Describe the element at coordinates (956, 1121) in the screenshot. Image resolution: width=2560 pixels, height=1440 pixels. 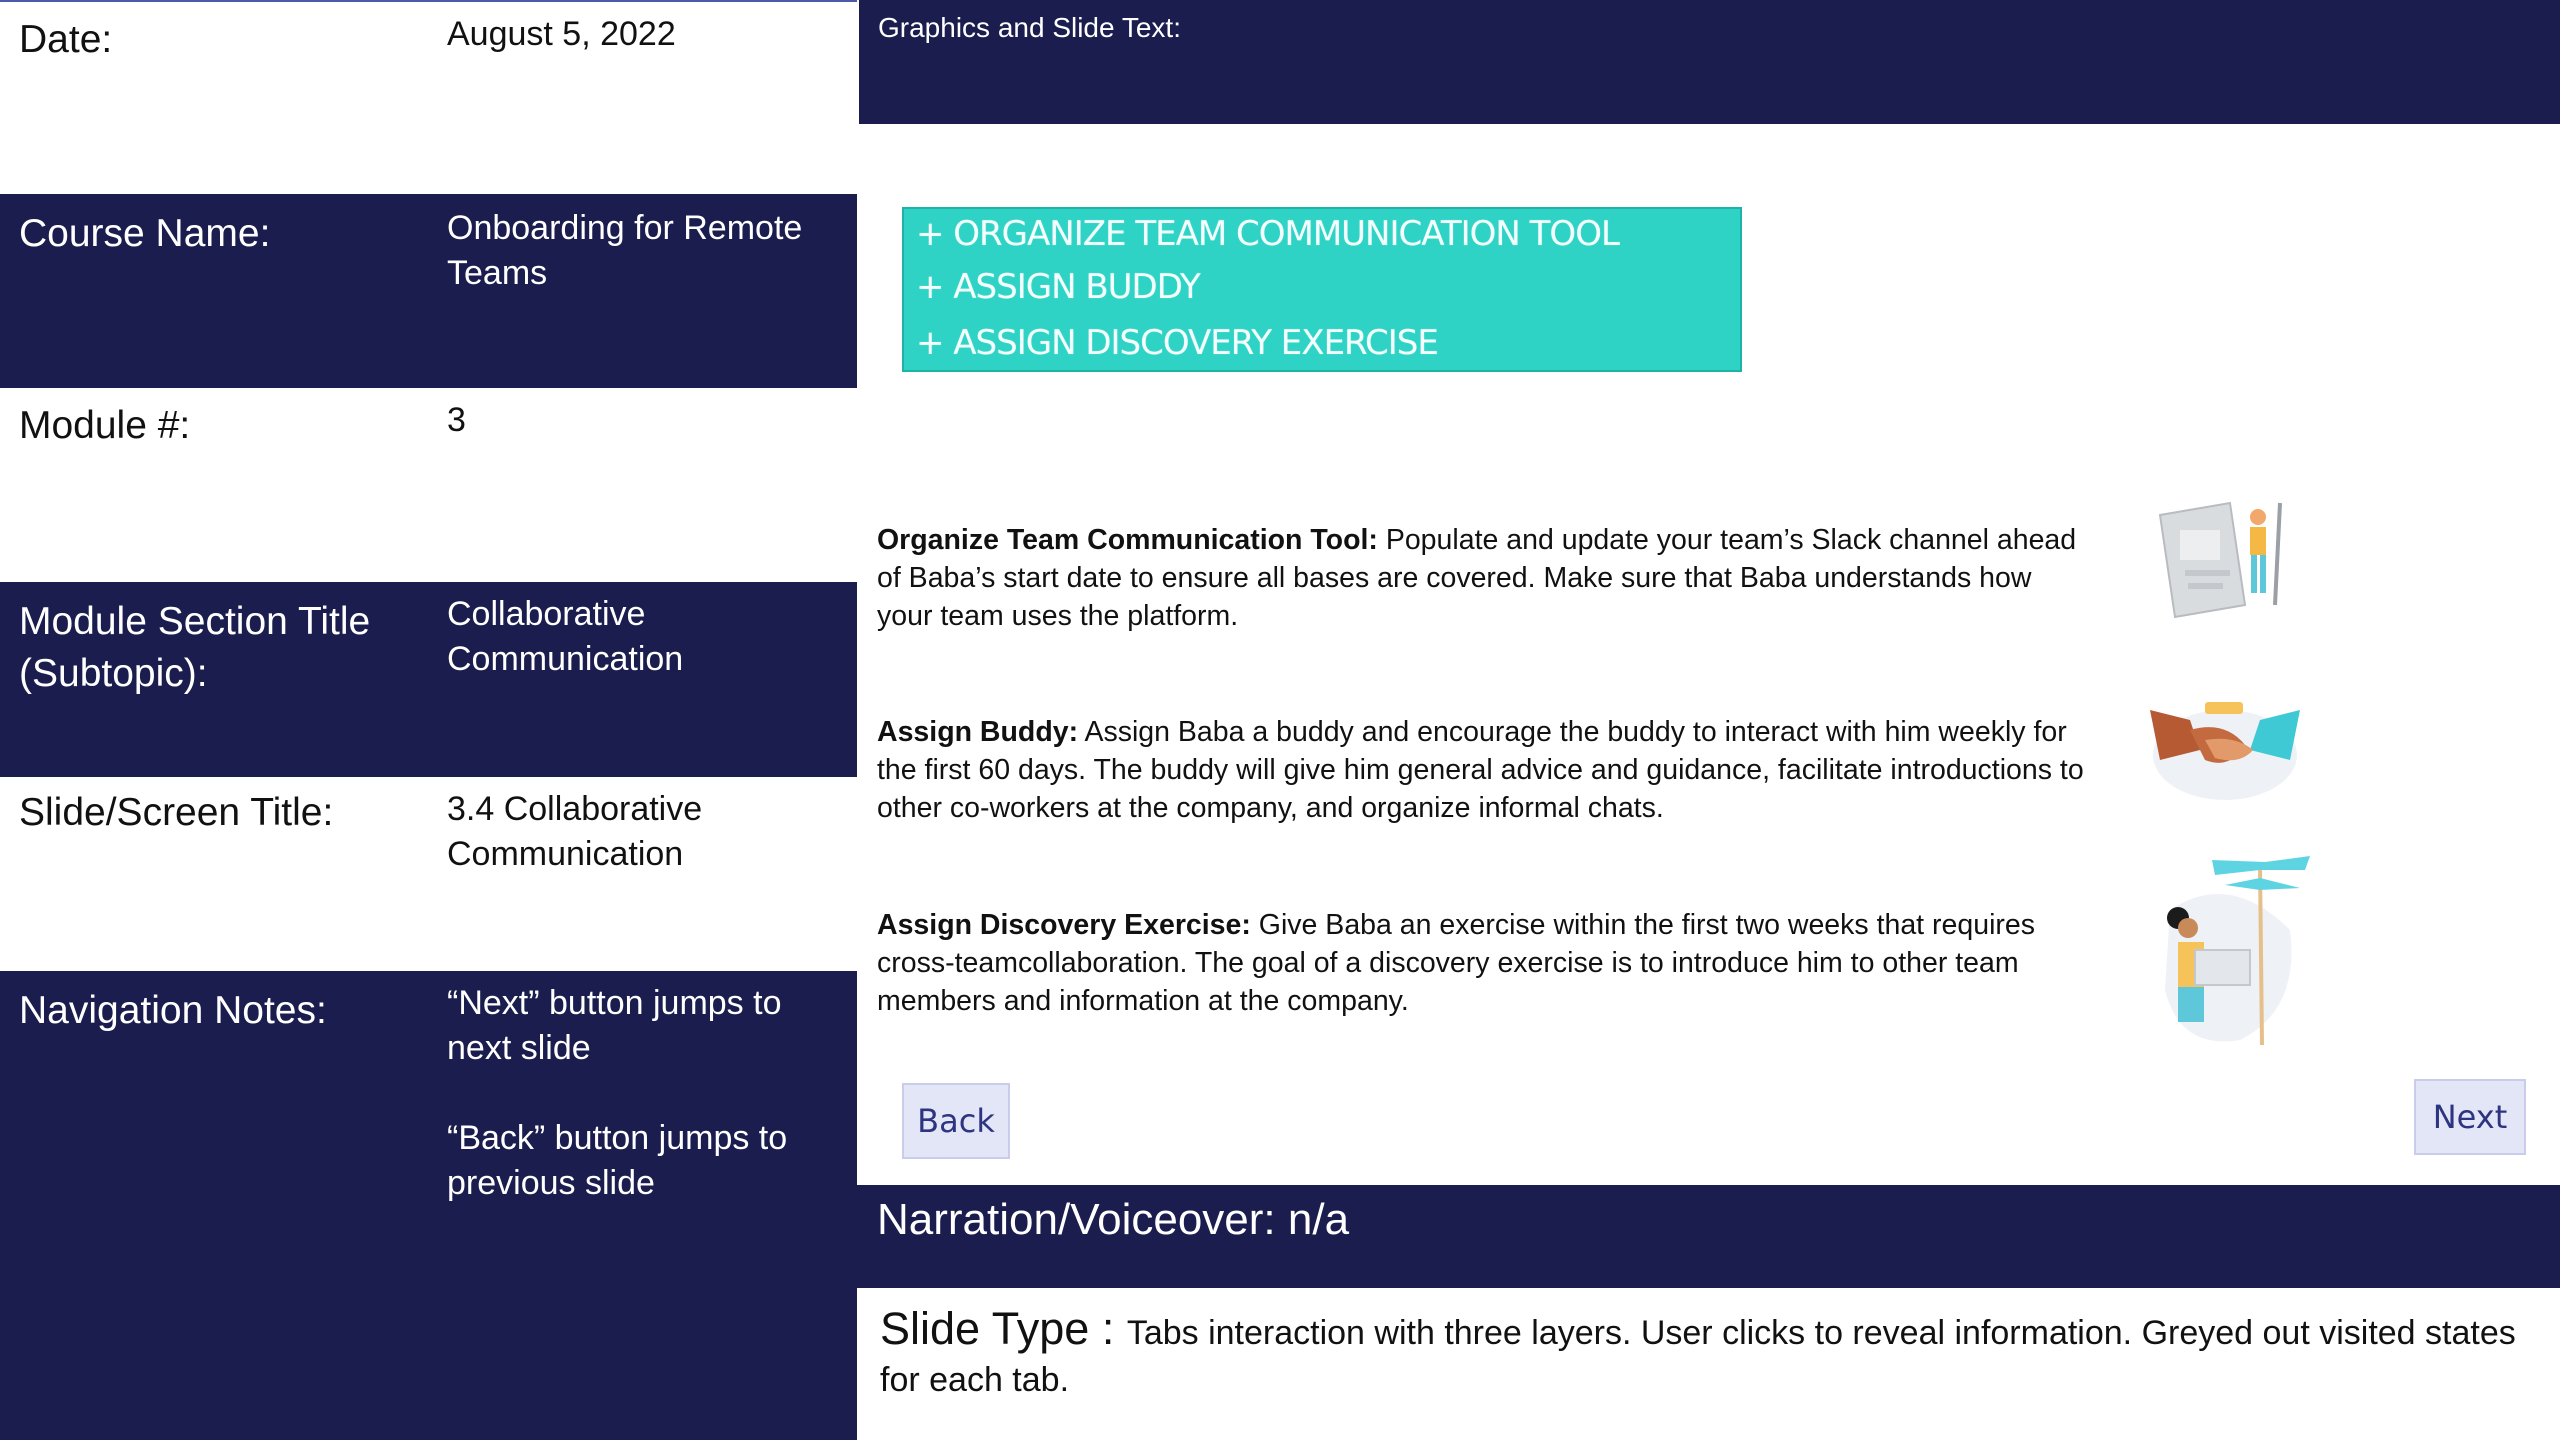
I see `back-button: Back` at that location.